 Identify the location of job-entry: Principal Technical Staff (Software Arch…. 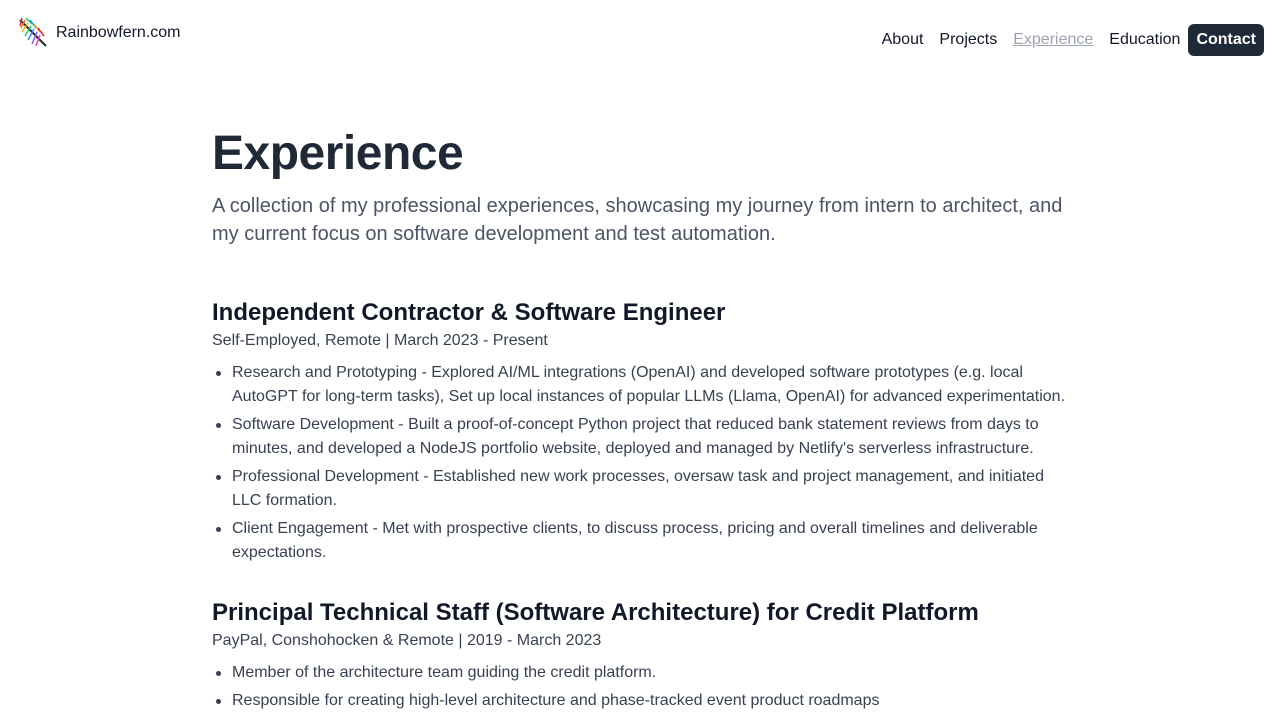
(642, 655).